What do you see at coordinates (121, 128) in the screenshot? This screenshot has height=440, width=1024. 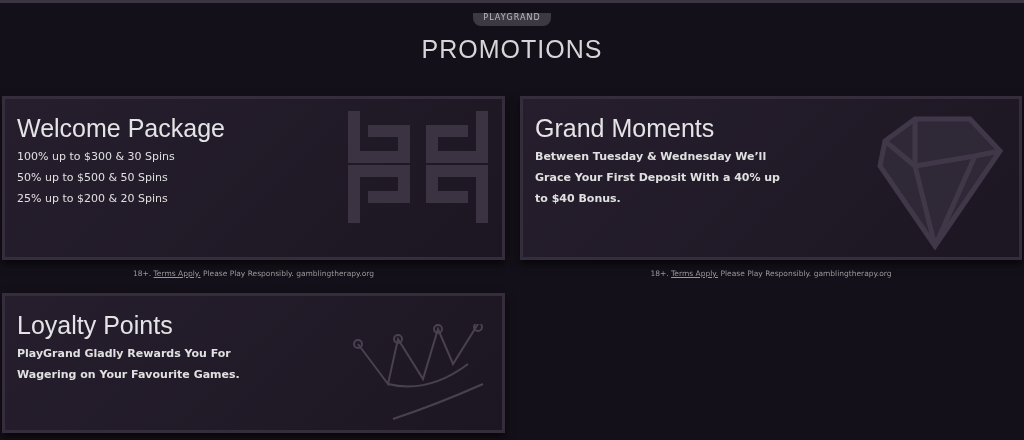 I see `promo-title: Welcome Package` at bounding box center [121, 128].